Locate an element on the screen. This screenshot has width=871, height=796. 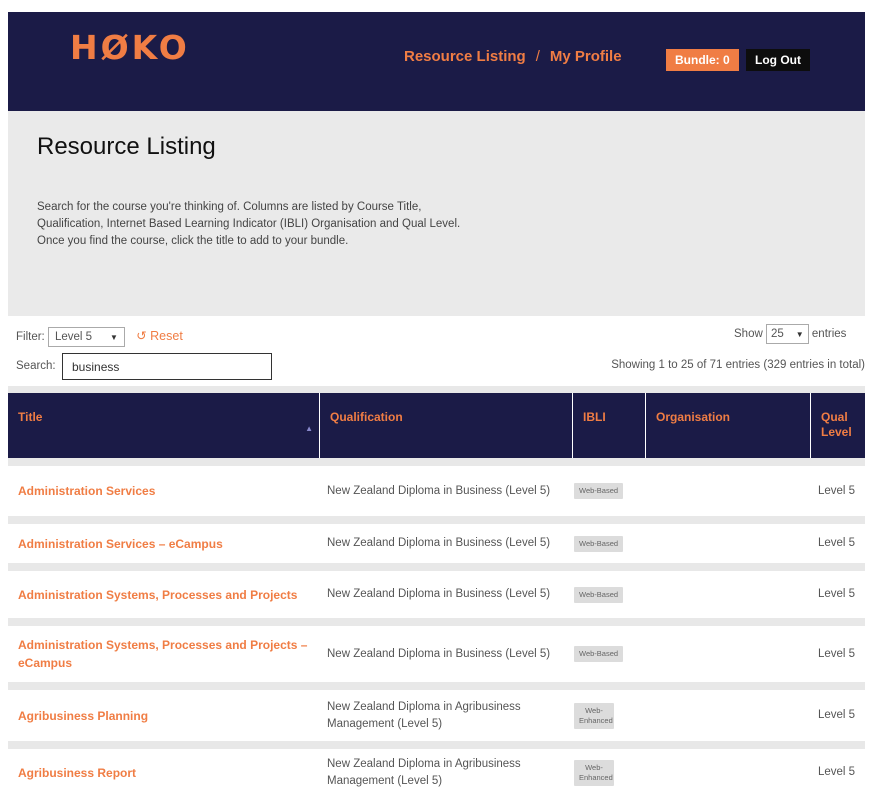
course-title-link: Agribusiness Planning is located at coordinates (83, 716).